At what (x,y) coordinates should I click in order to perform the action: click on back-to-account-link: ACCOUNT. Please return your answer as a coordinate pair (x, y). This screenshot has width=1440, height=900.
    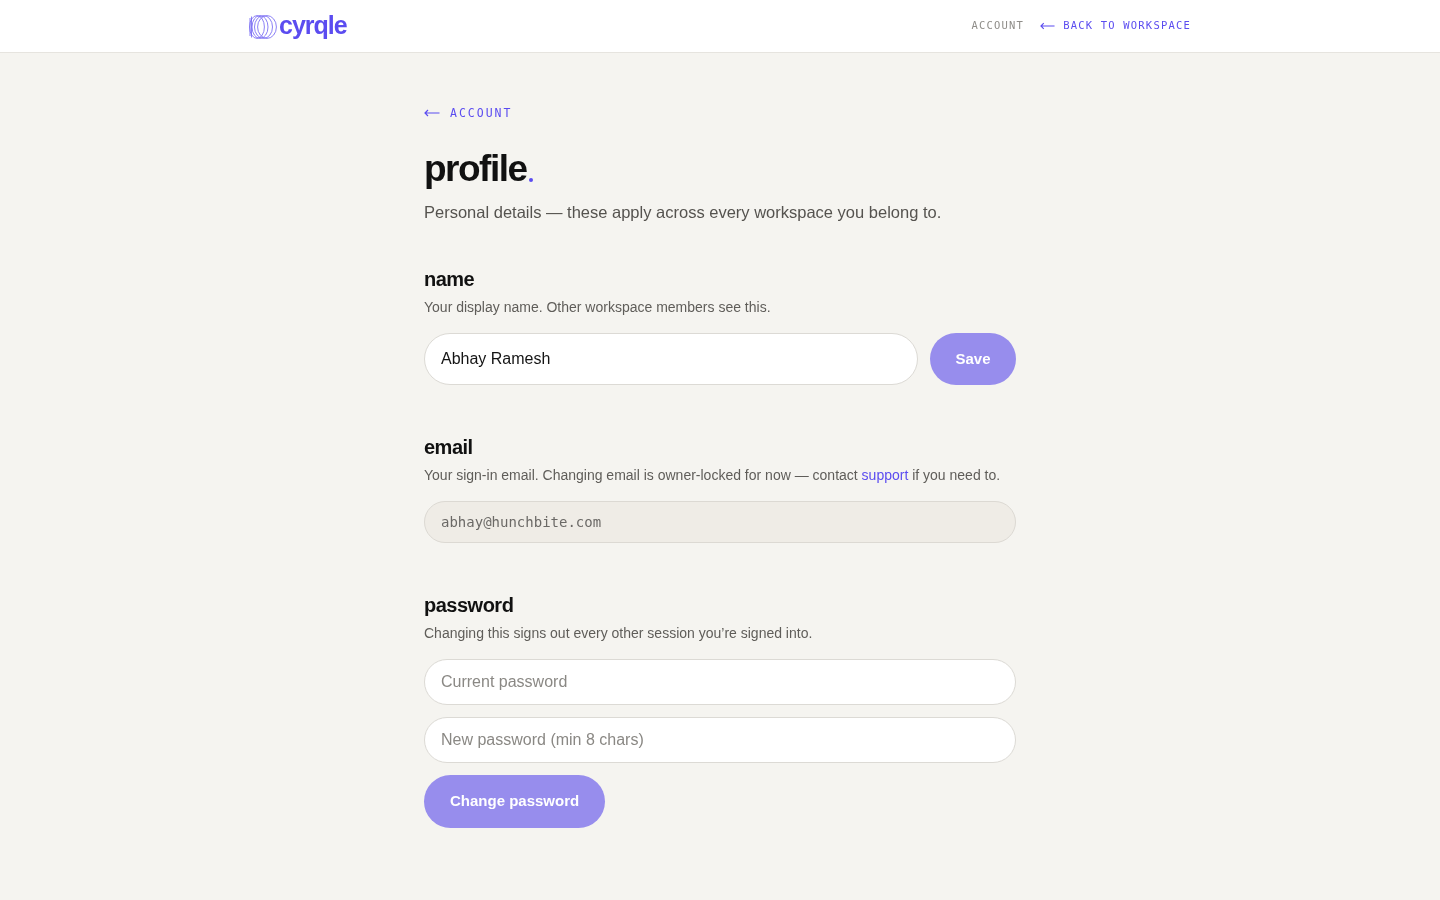
    Looking at the image, I should click on (468, 113).